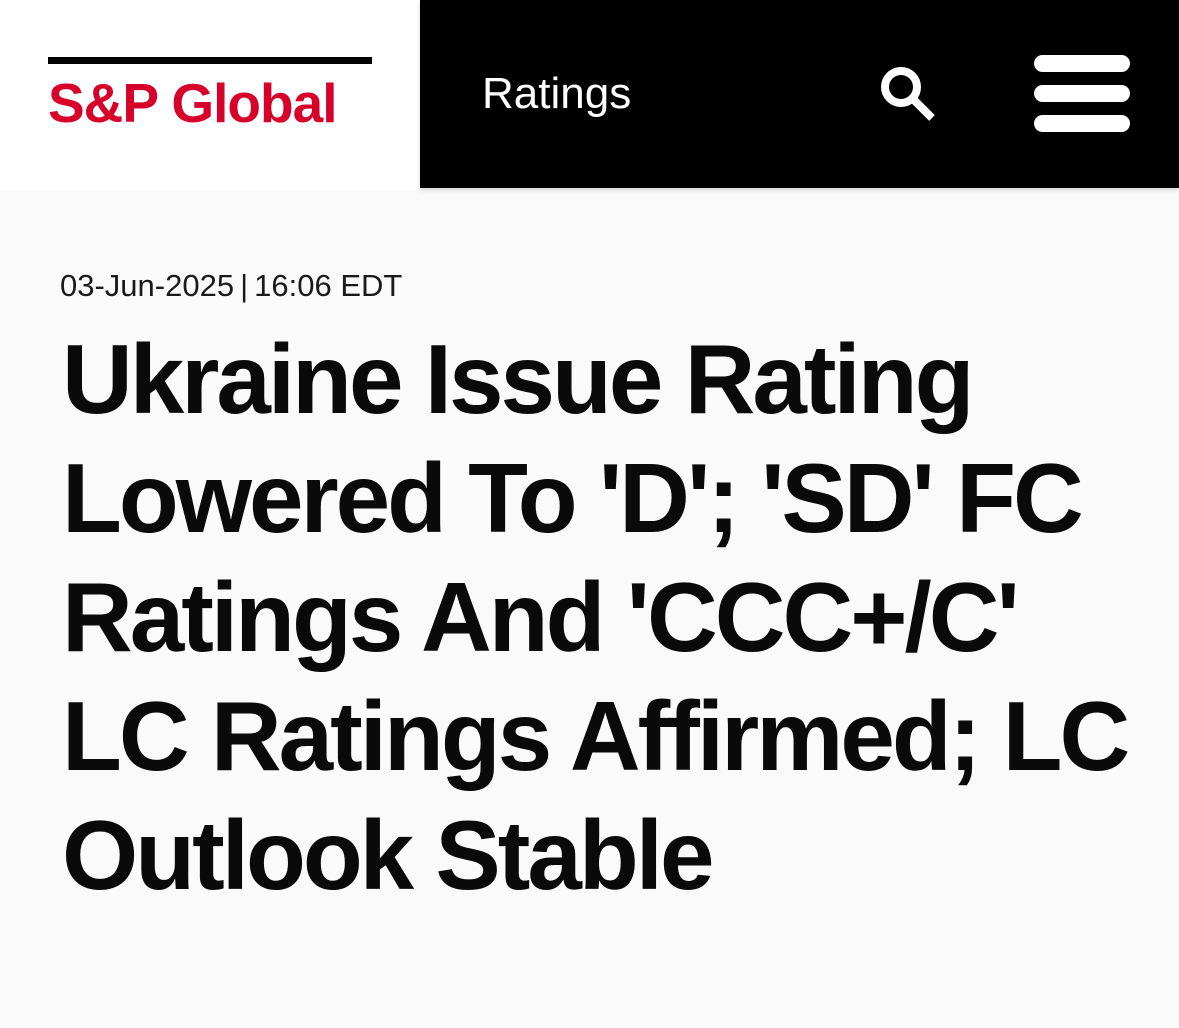 This screenshot has width=1179, height=1028. Describe the element at coordinates (147, 285) in the screenshot. I see `article-date: 03-Jun-2025` at that location.